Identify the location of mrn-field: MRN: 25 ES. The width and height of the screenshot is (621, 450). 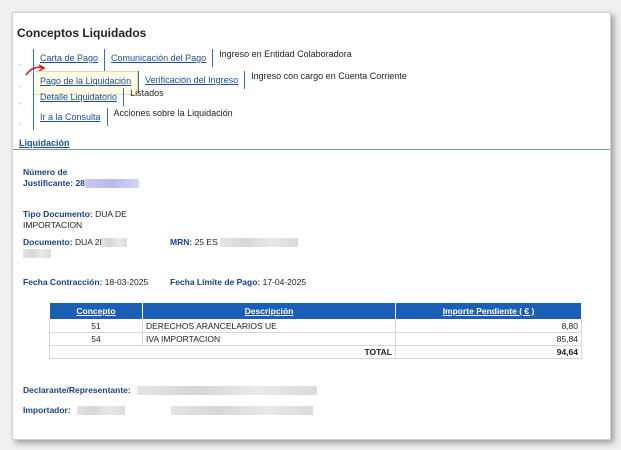
(234, 242).